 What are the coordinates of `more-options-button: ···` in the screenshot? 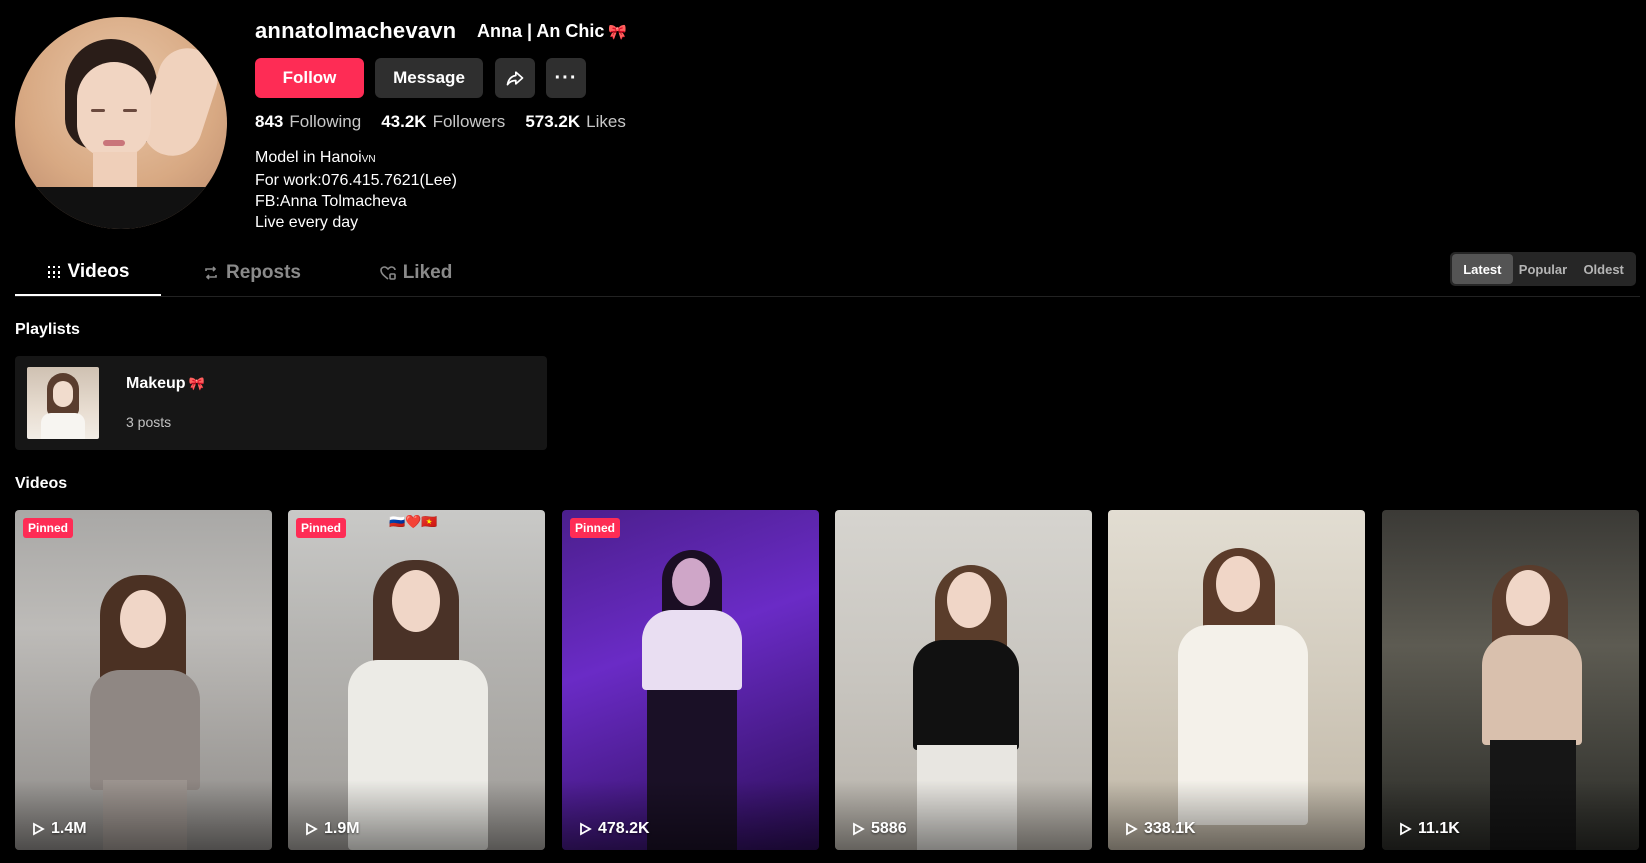 It's located at (566, 78).